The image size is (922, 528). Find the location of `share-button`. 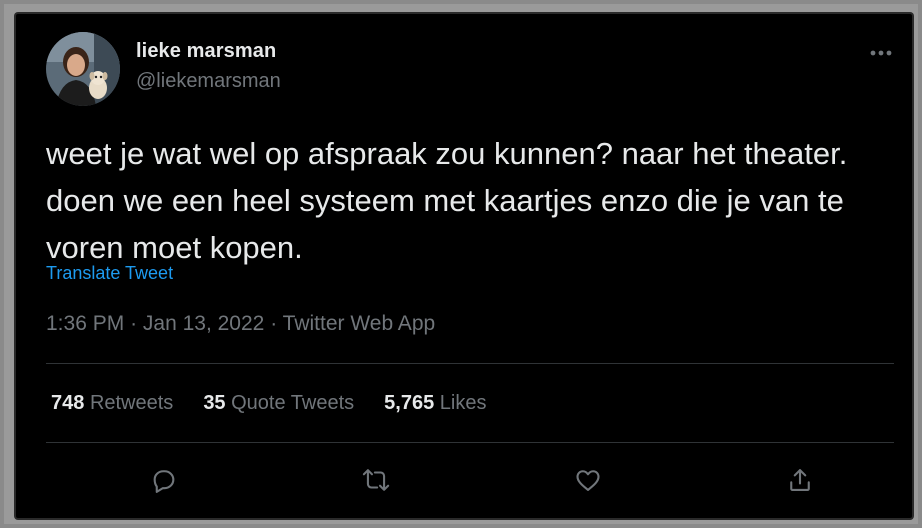

share-button is located at coordinates (800, 480).